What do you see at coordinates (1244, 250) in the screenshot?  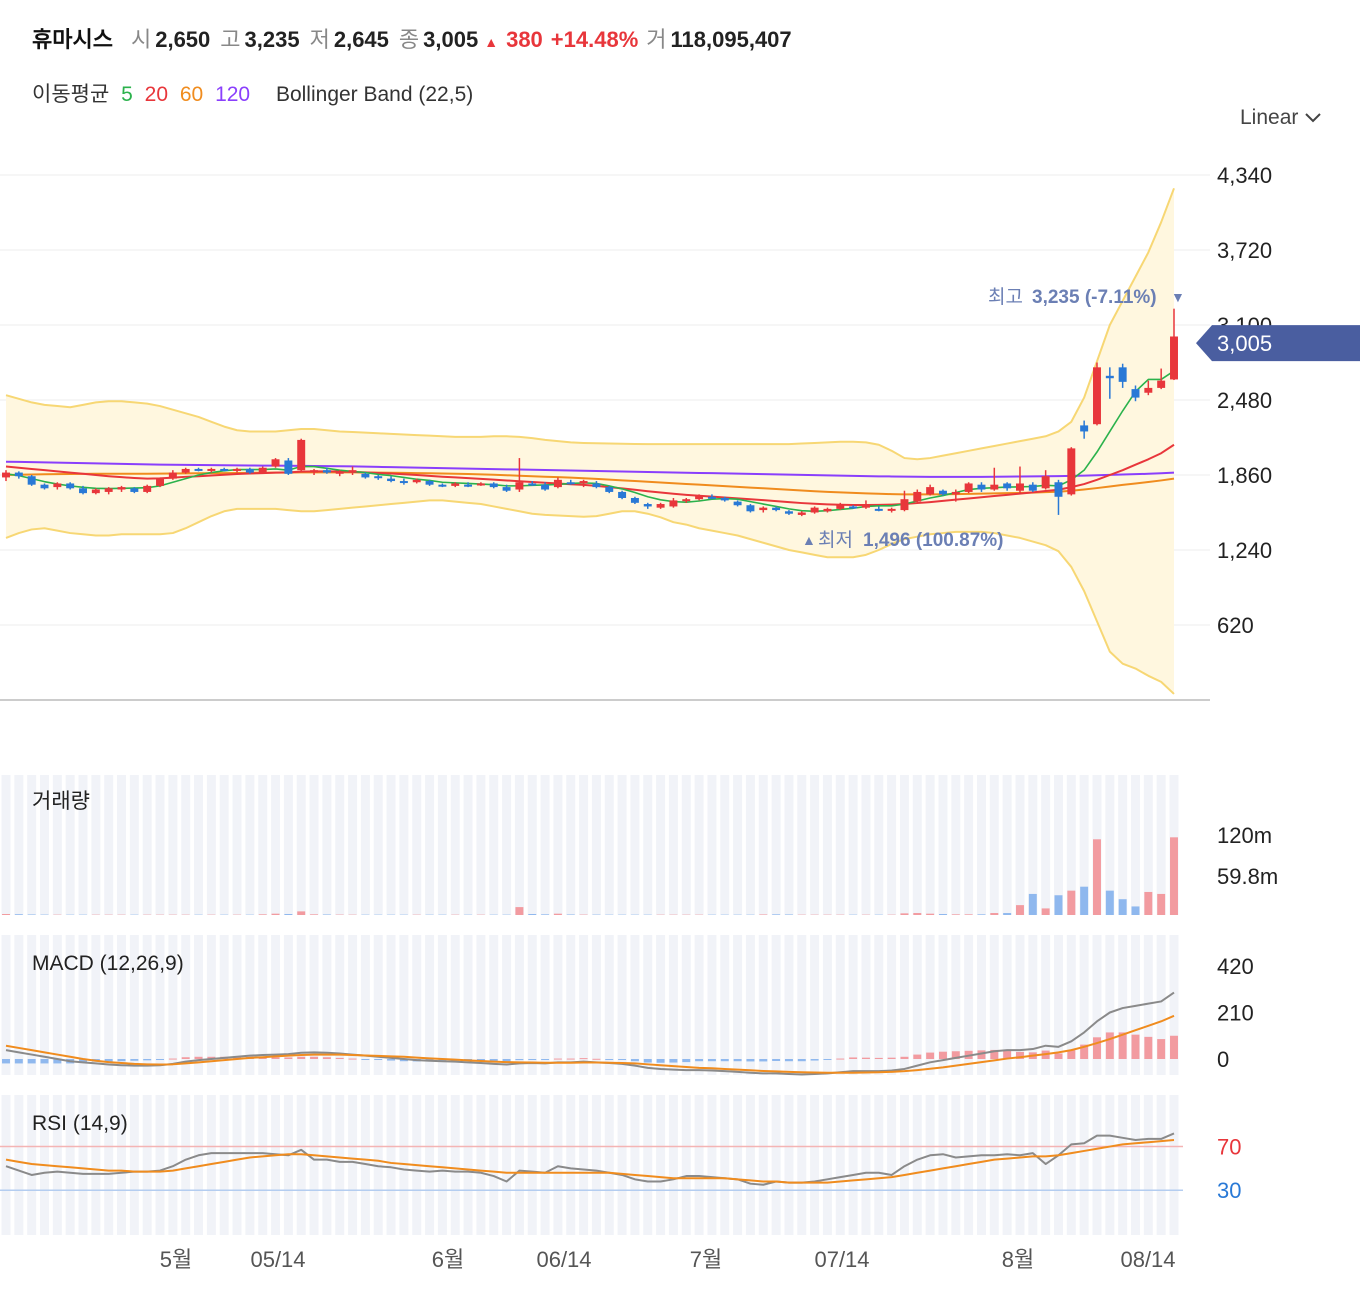 I see `price-tick-label: 3,720` at bounding box center [1244, 250].